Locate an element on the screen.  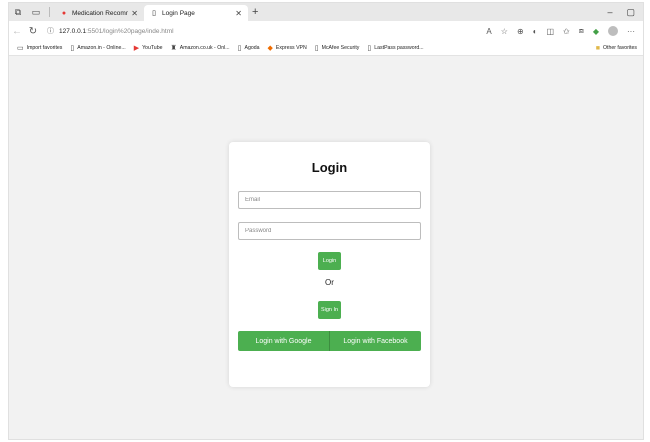
social-login-row: Login with Google Login with Facebook is located at coordinates (329, 341).